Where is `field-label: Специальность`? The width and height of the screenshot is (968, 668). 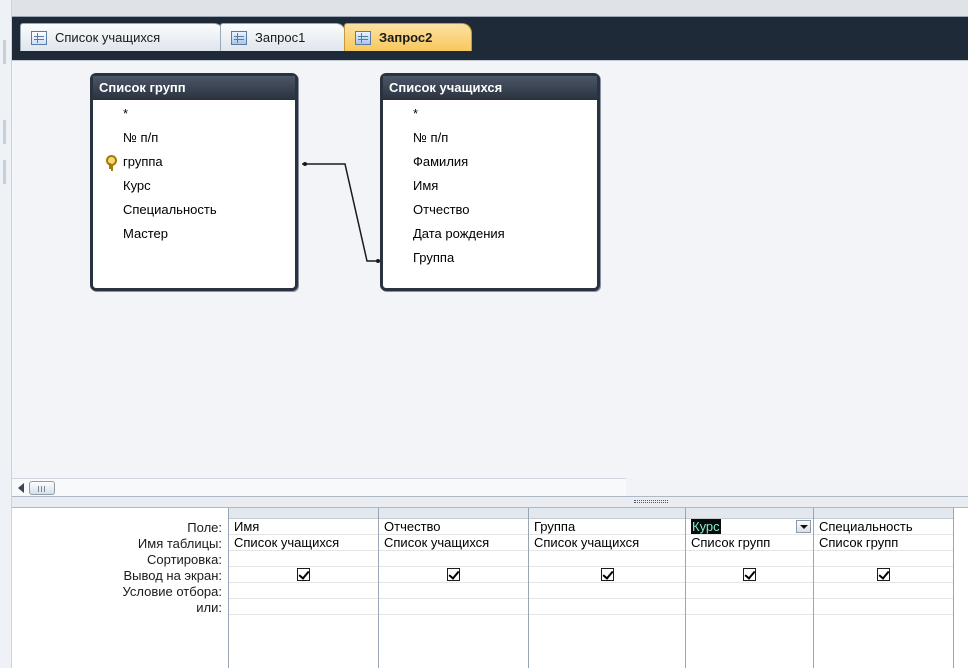 field-label: Специальность is located at coordinates (170, 209).